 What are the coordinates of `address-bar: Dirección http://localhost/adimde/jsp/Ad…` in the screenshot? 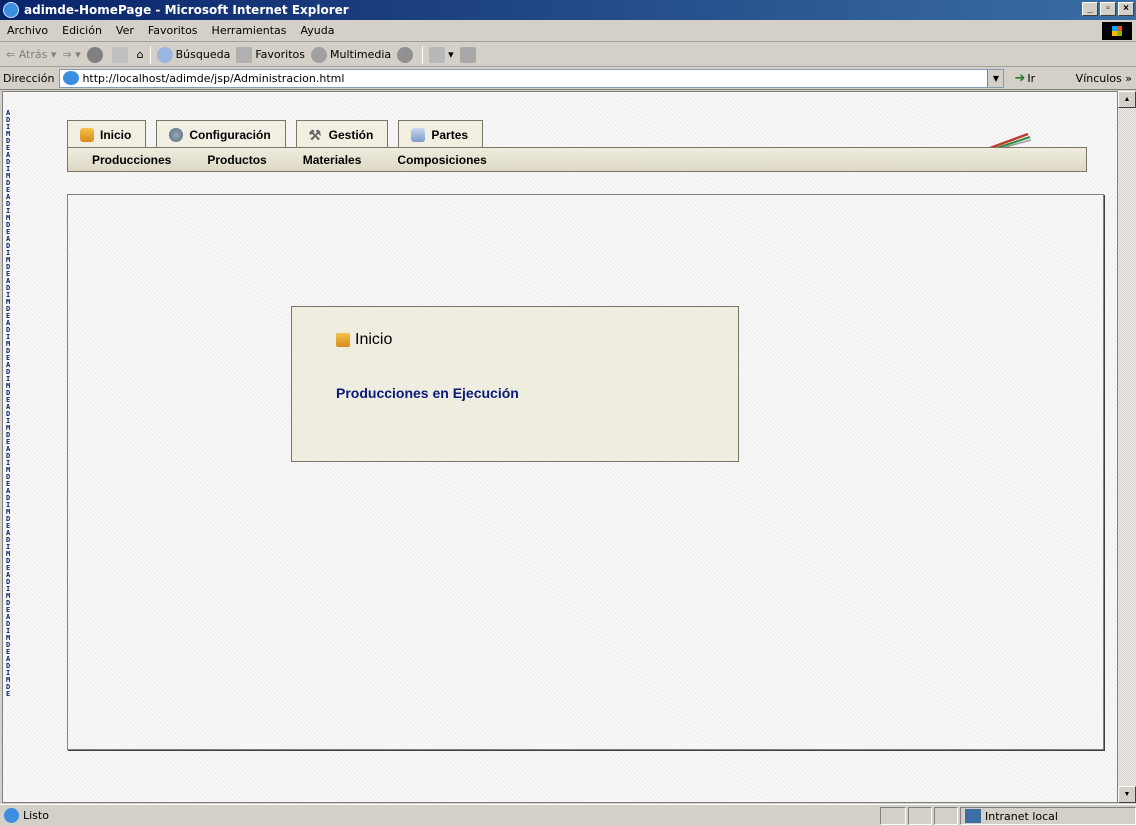 It's located at (568, 78).